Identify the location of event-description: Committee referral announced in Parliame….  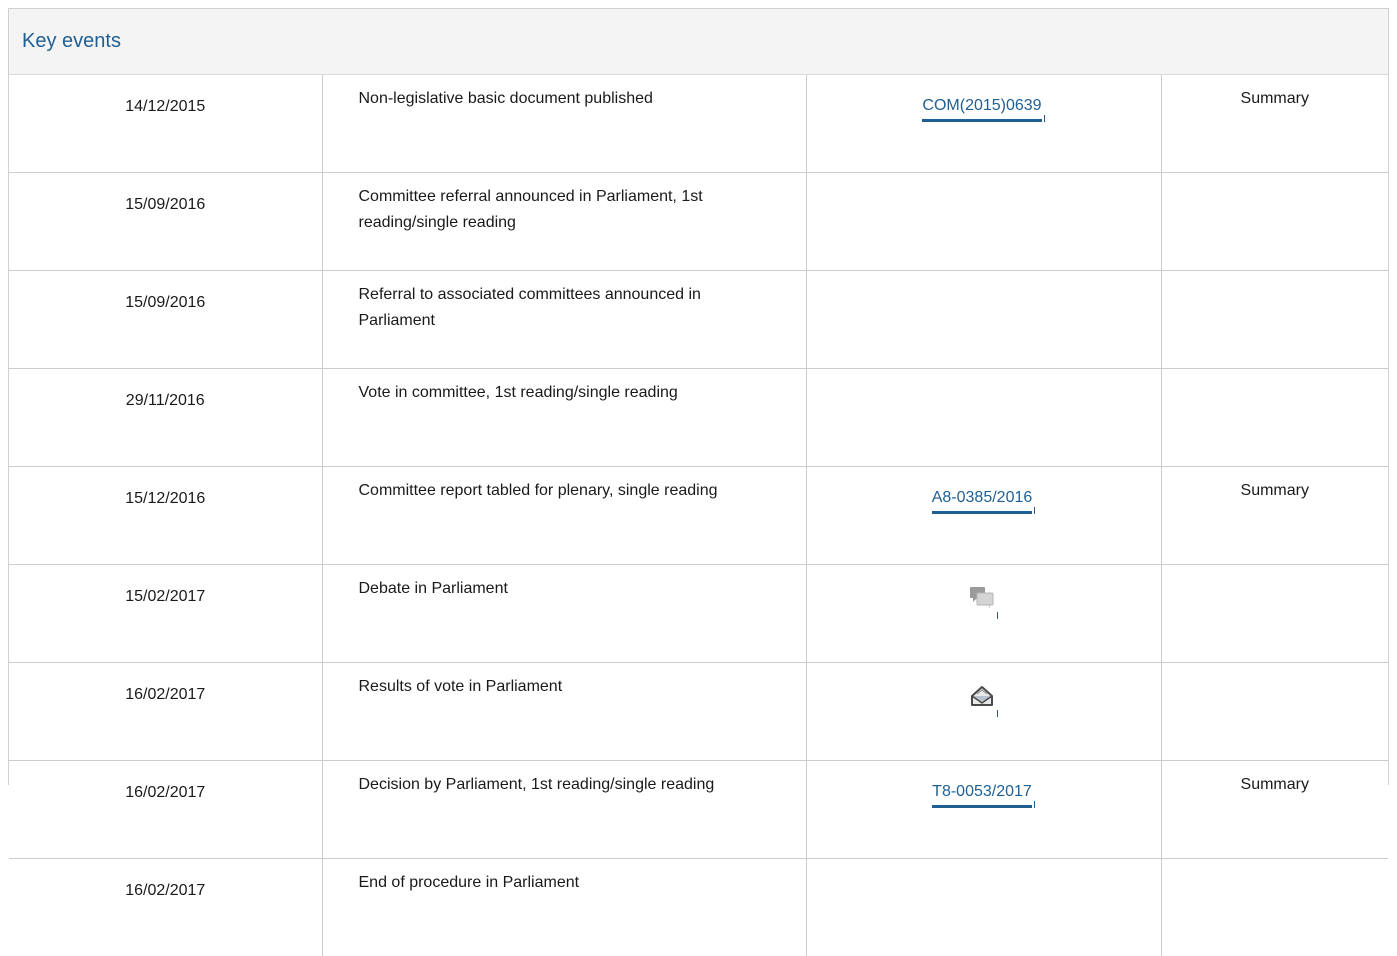
(564, 222).